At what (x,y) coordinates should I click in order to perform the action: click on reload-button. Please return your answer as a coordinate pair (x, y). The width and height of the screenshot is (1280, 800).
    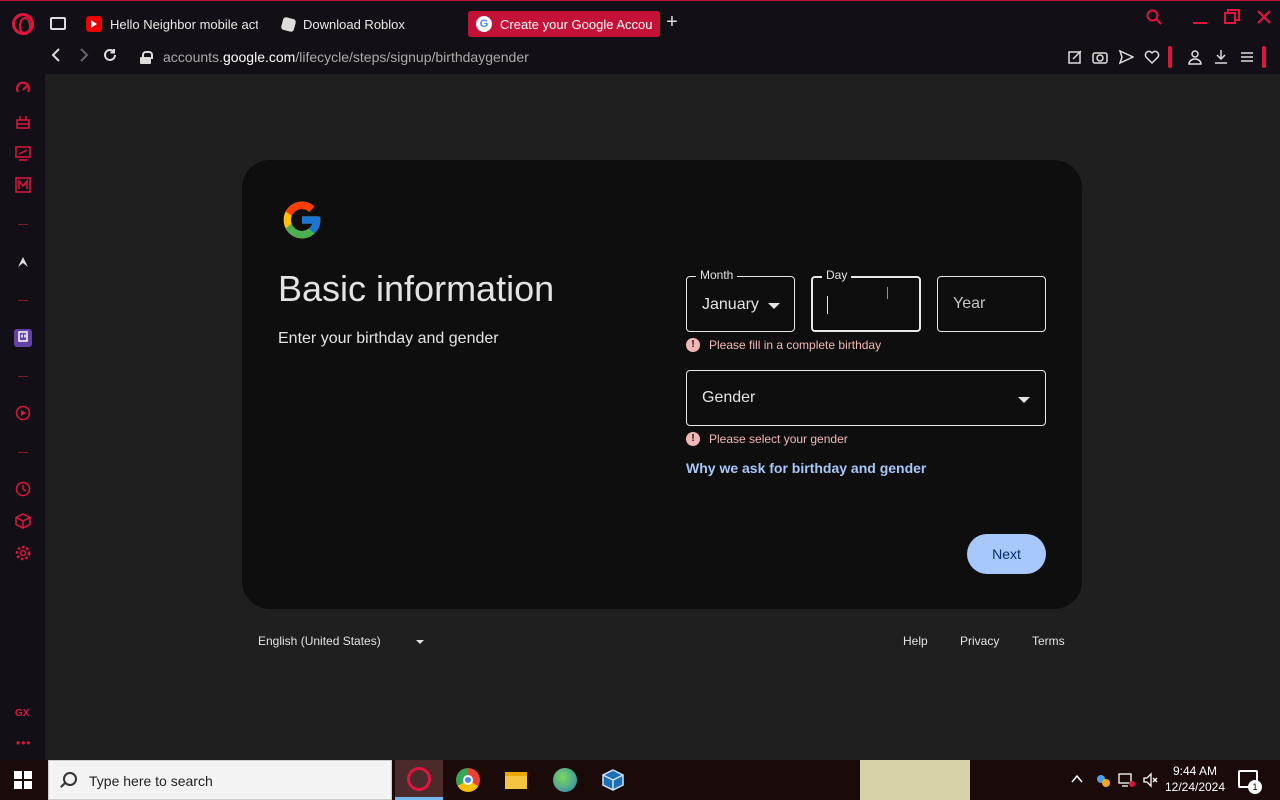
    Looking at the image, I should click on (110, 58).